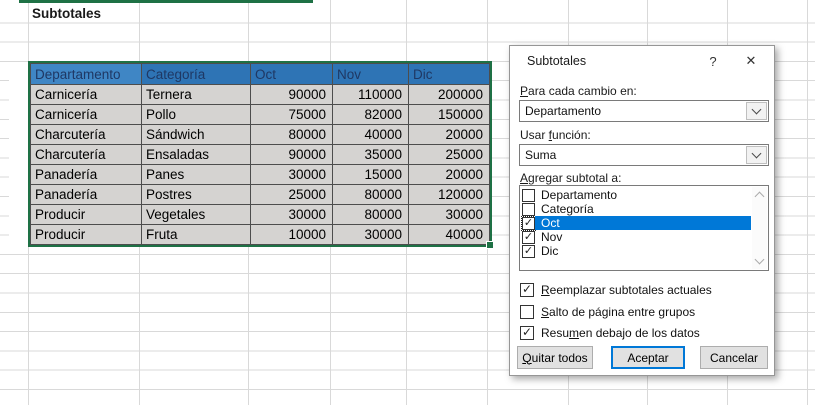  What do you see at coordinates (291, 114) in the screenshot?
I see `table-cell: 75000` at bounding box center [291, 114].